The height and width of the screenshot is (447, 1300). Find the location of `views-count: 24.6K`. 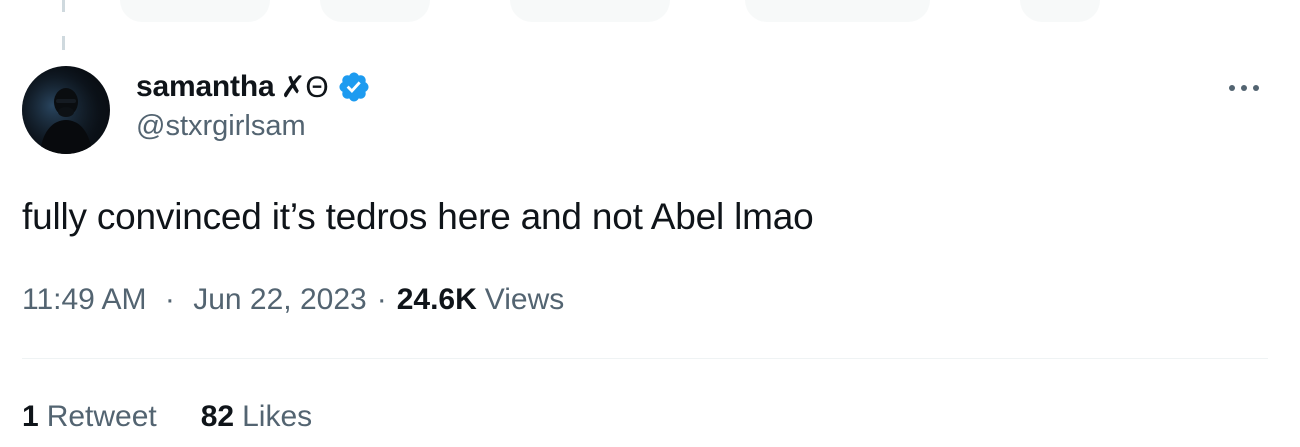

views-count: 24.6K is located at coordinates (436, 299).